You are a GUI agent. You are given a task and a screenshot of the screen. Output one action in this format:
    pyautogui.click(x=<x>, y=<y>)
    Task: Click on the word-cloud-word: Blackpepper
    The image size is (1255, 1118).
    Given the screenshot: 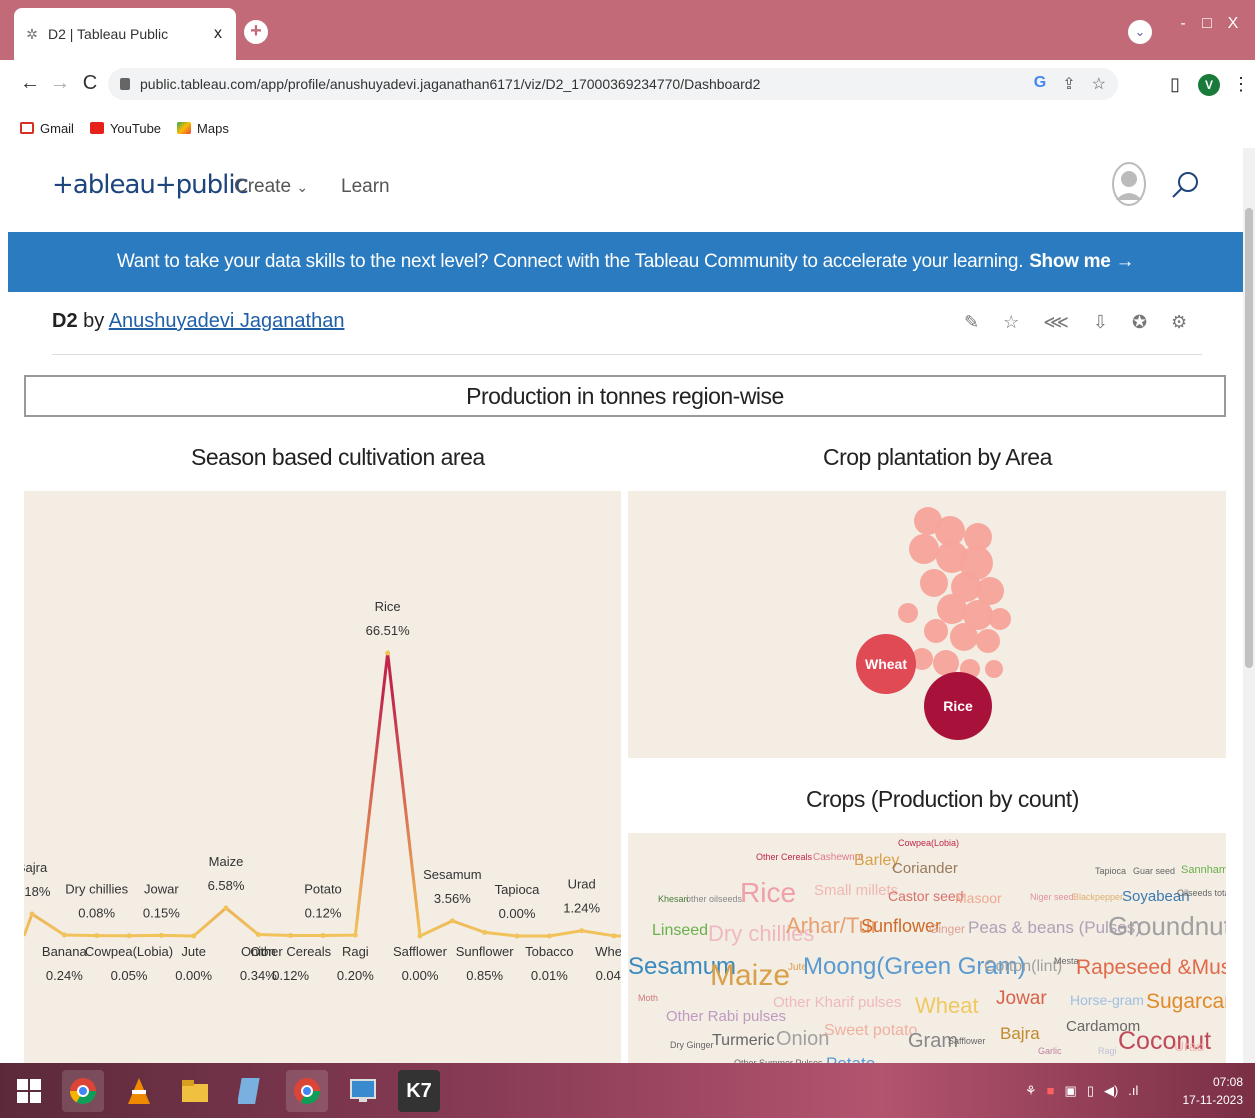 What is the action you would take?
    pyautogui.click(x=1098, y=897)
    